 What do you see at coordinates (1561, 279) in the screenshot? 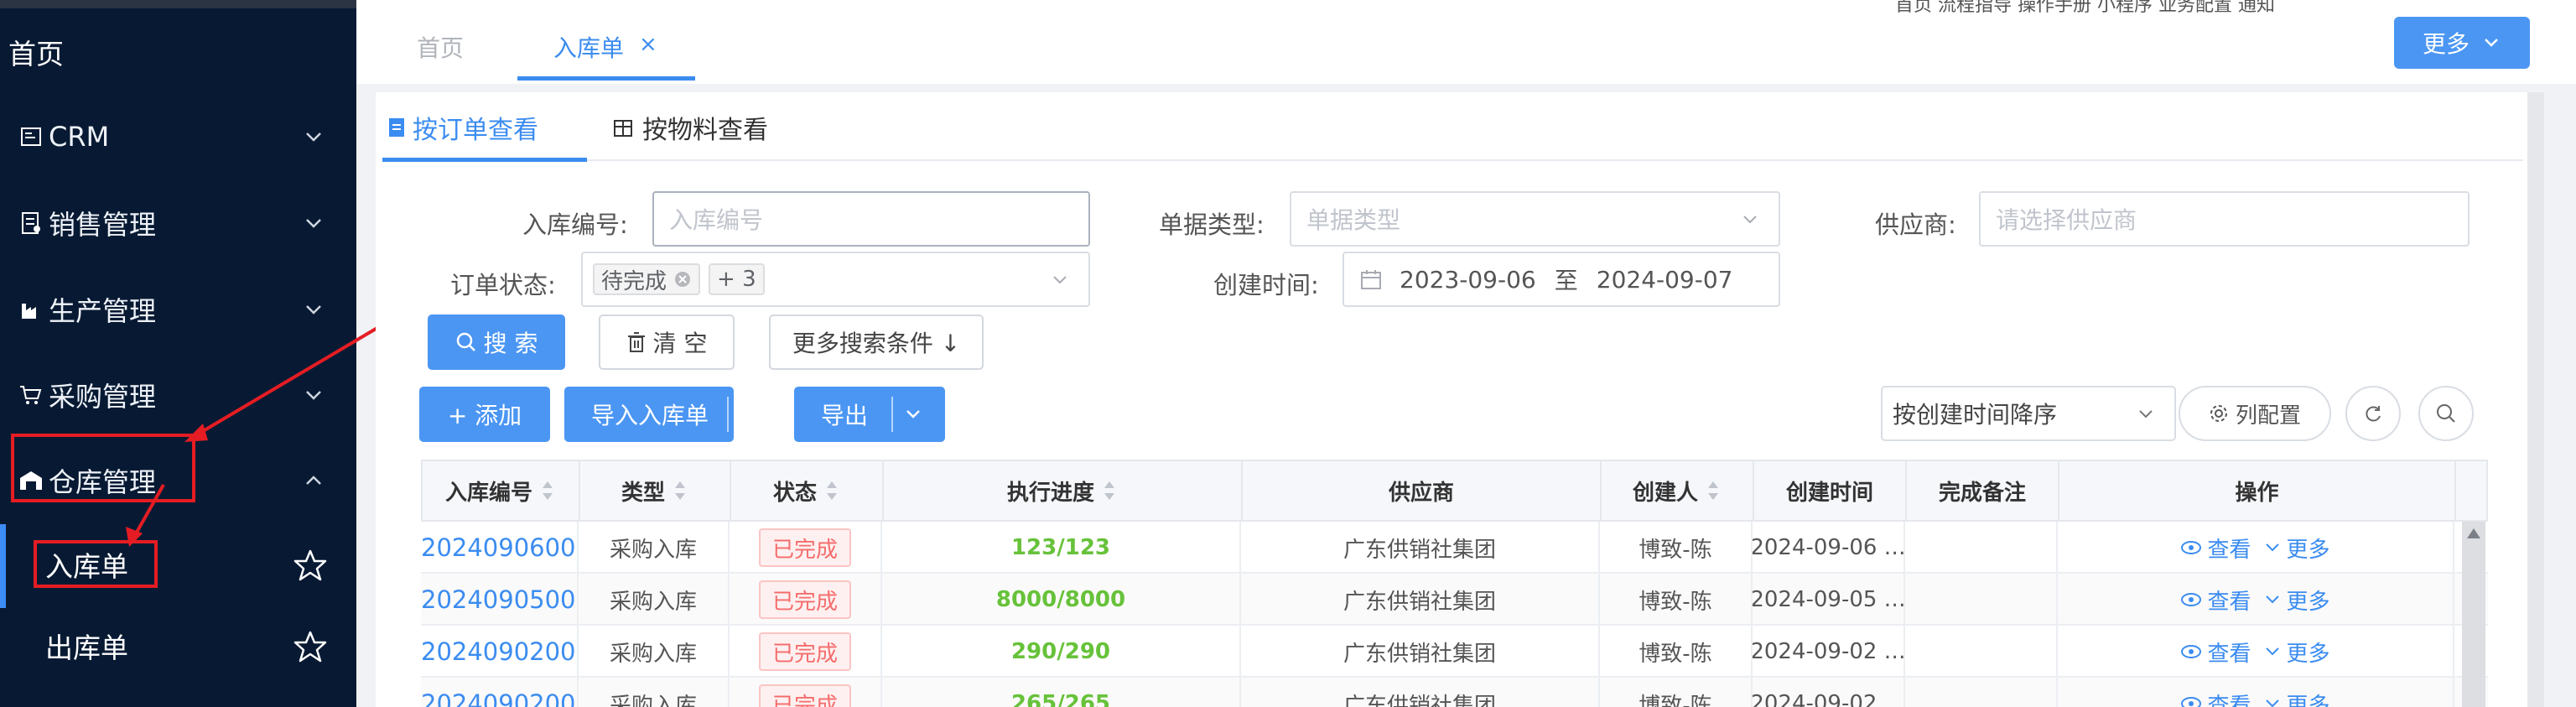
I see `created-time-range: 2023-09-06 至 2024-09-07` at bounding box center [1561, 279].